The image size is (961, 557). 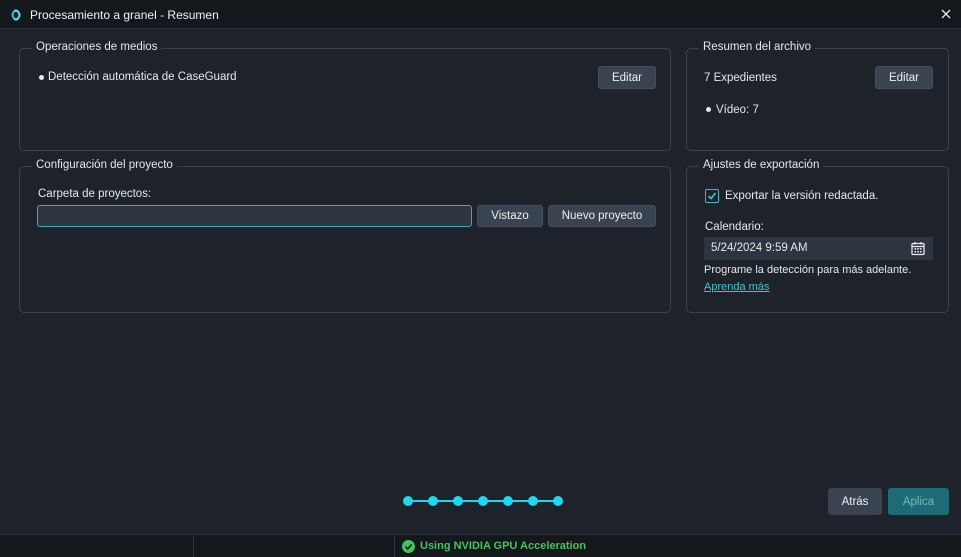 What do you see at coordinates (627, 77) in the screenshot?
I see `edit-media-operations-button: Editar` at bounding box center [627, 77].